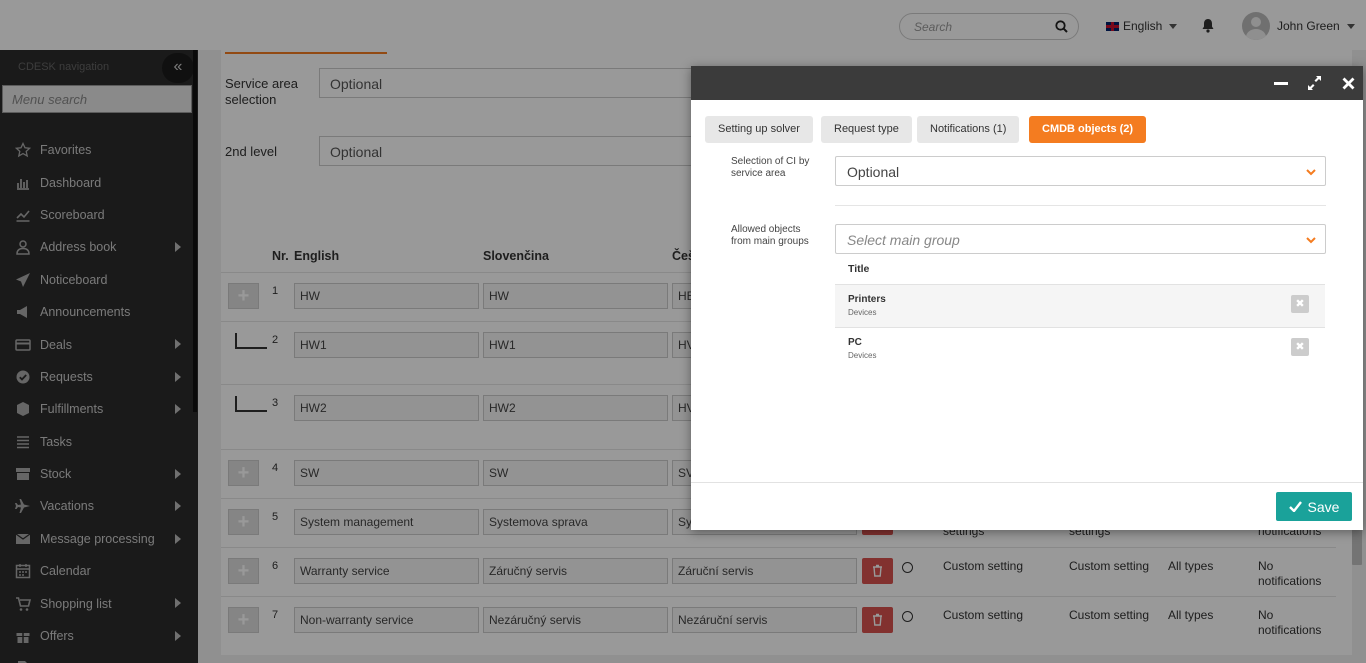  I want to click on main-group-select: Select main group, so click(1080, 239).